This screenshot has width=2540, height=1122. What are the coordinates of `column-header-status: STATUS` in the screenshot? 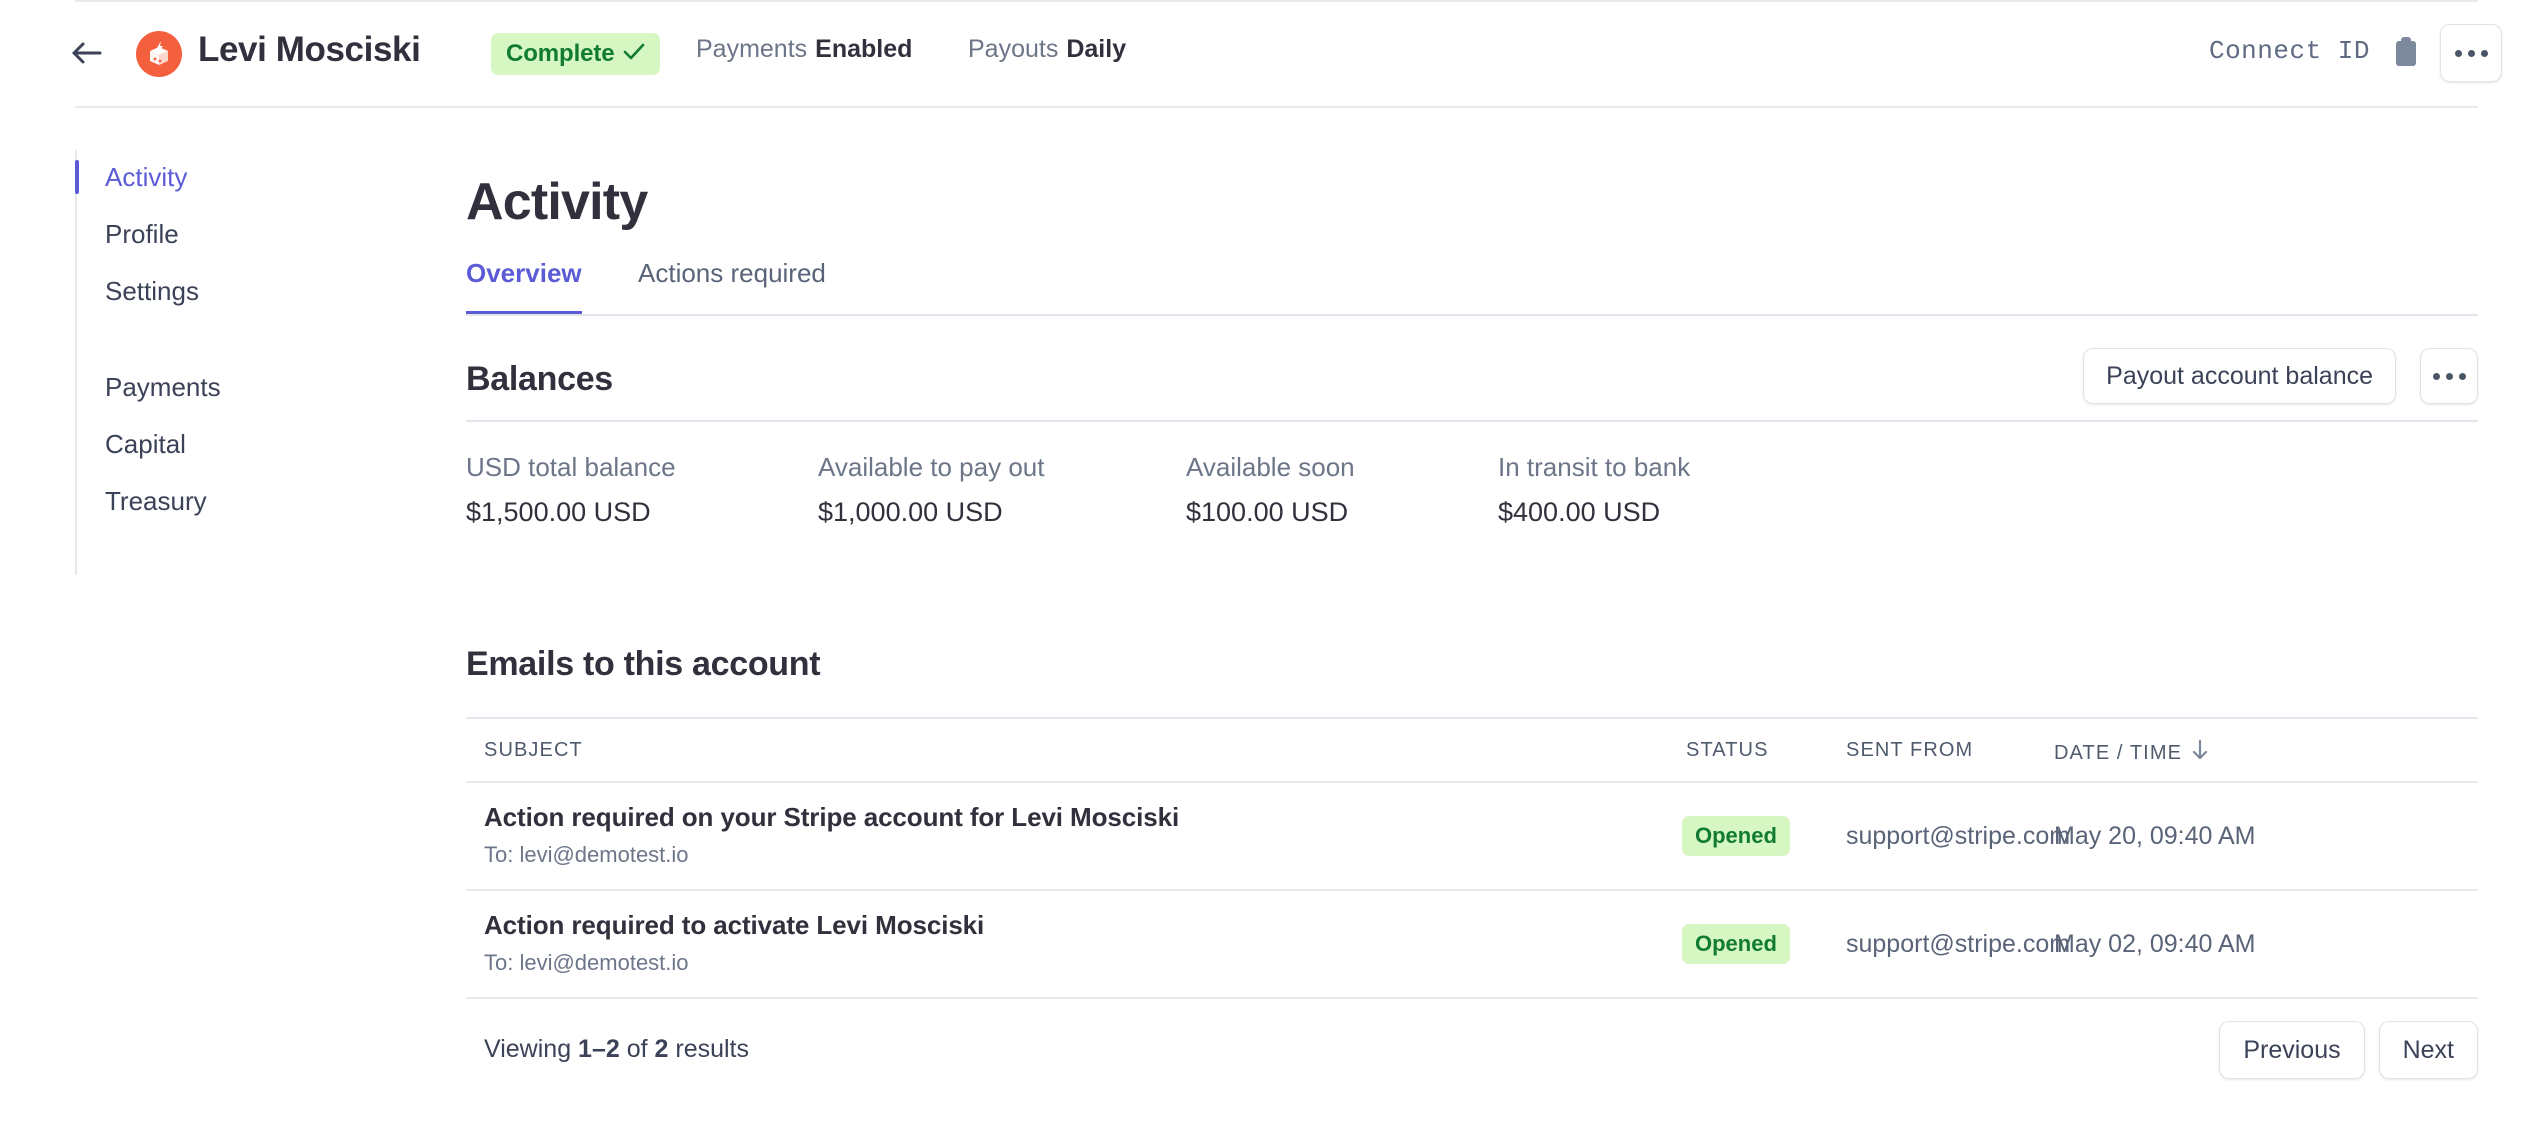 It's located at (1727, 750).